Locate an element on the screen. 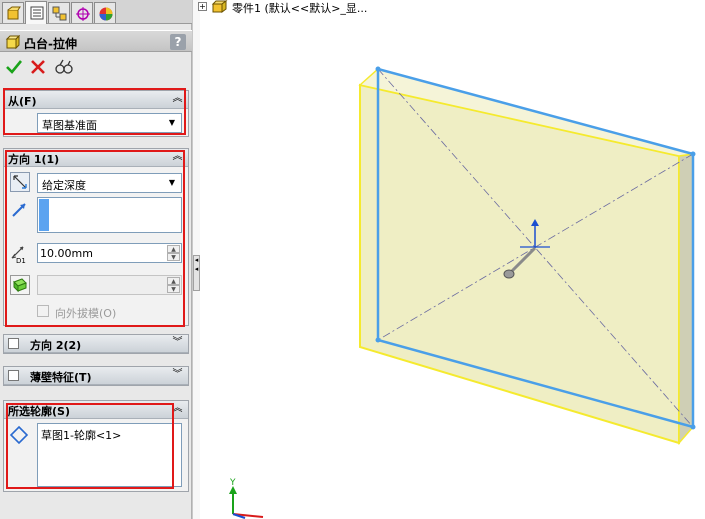  boss-extrude-icon is located at coordinates (12, 42).